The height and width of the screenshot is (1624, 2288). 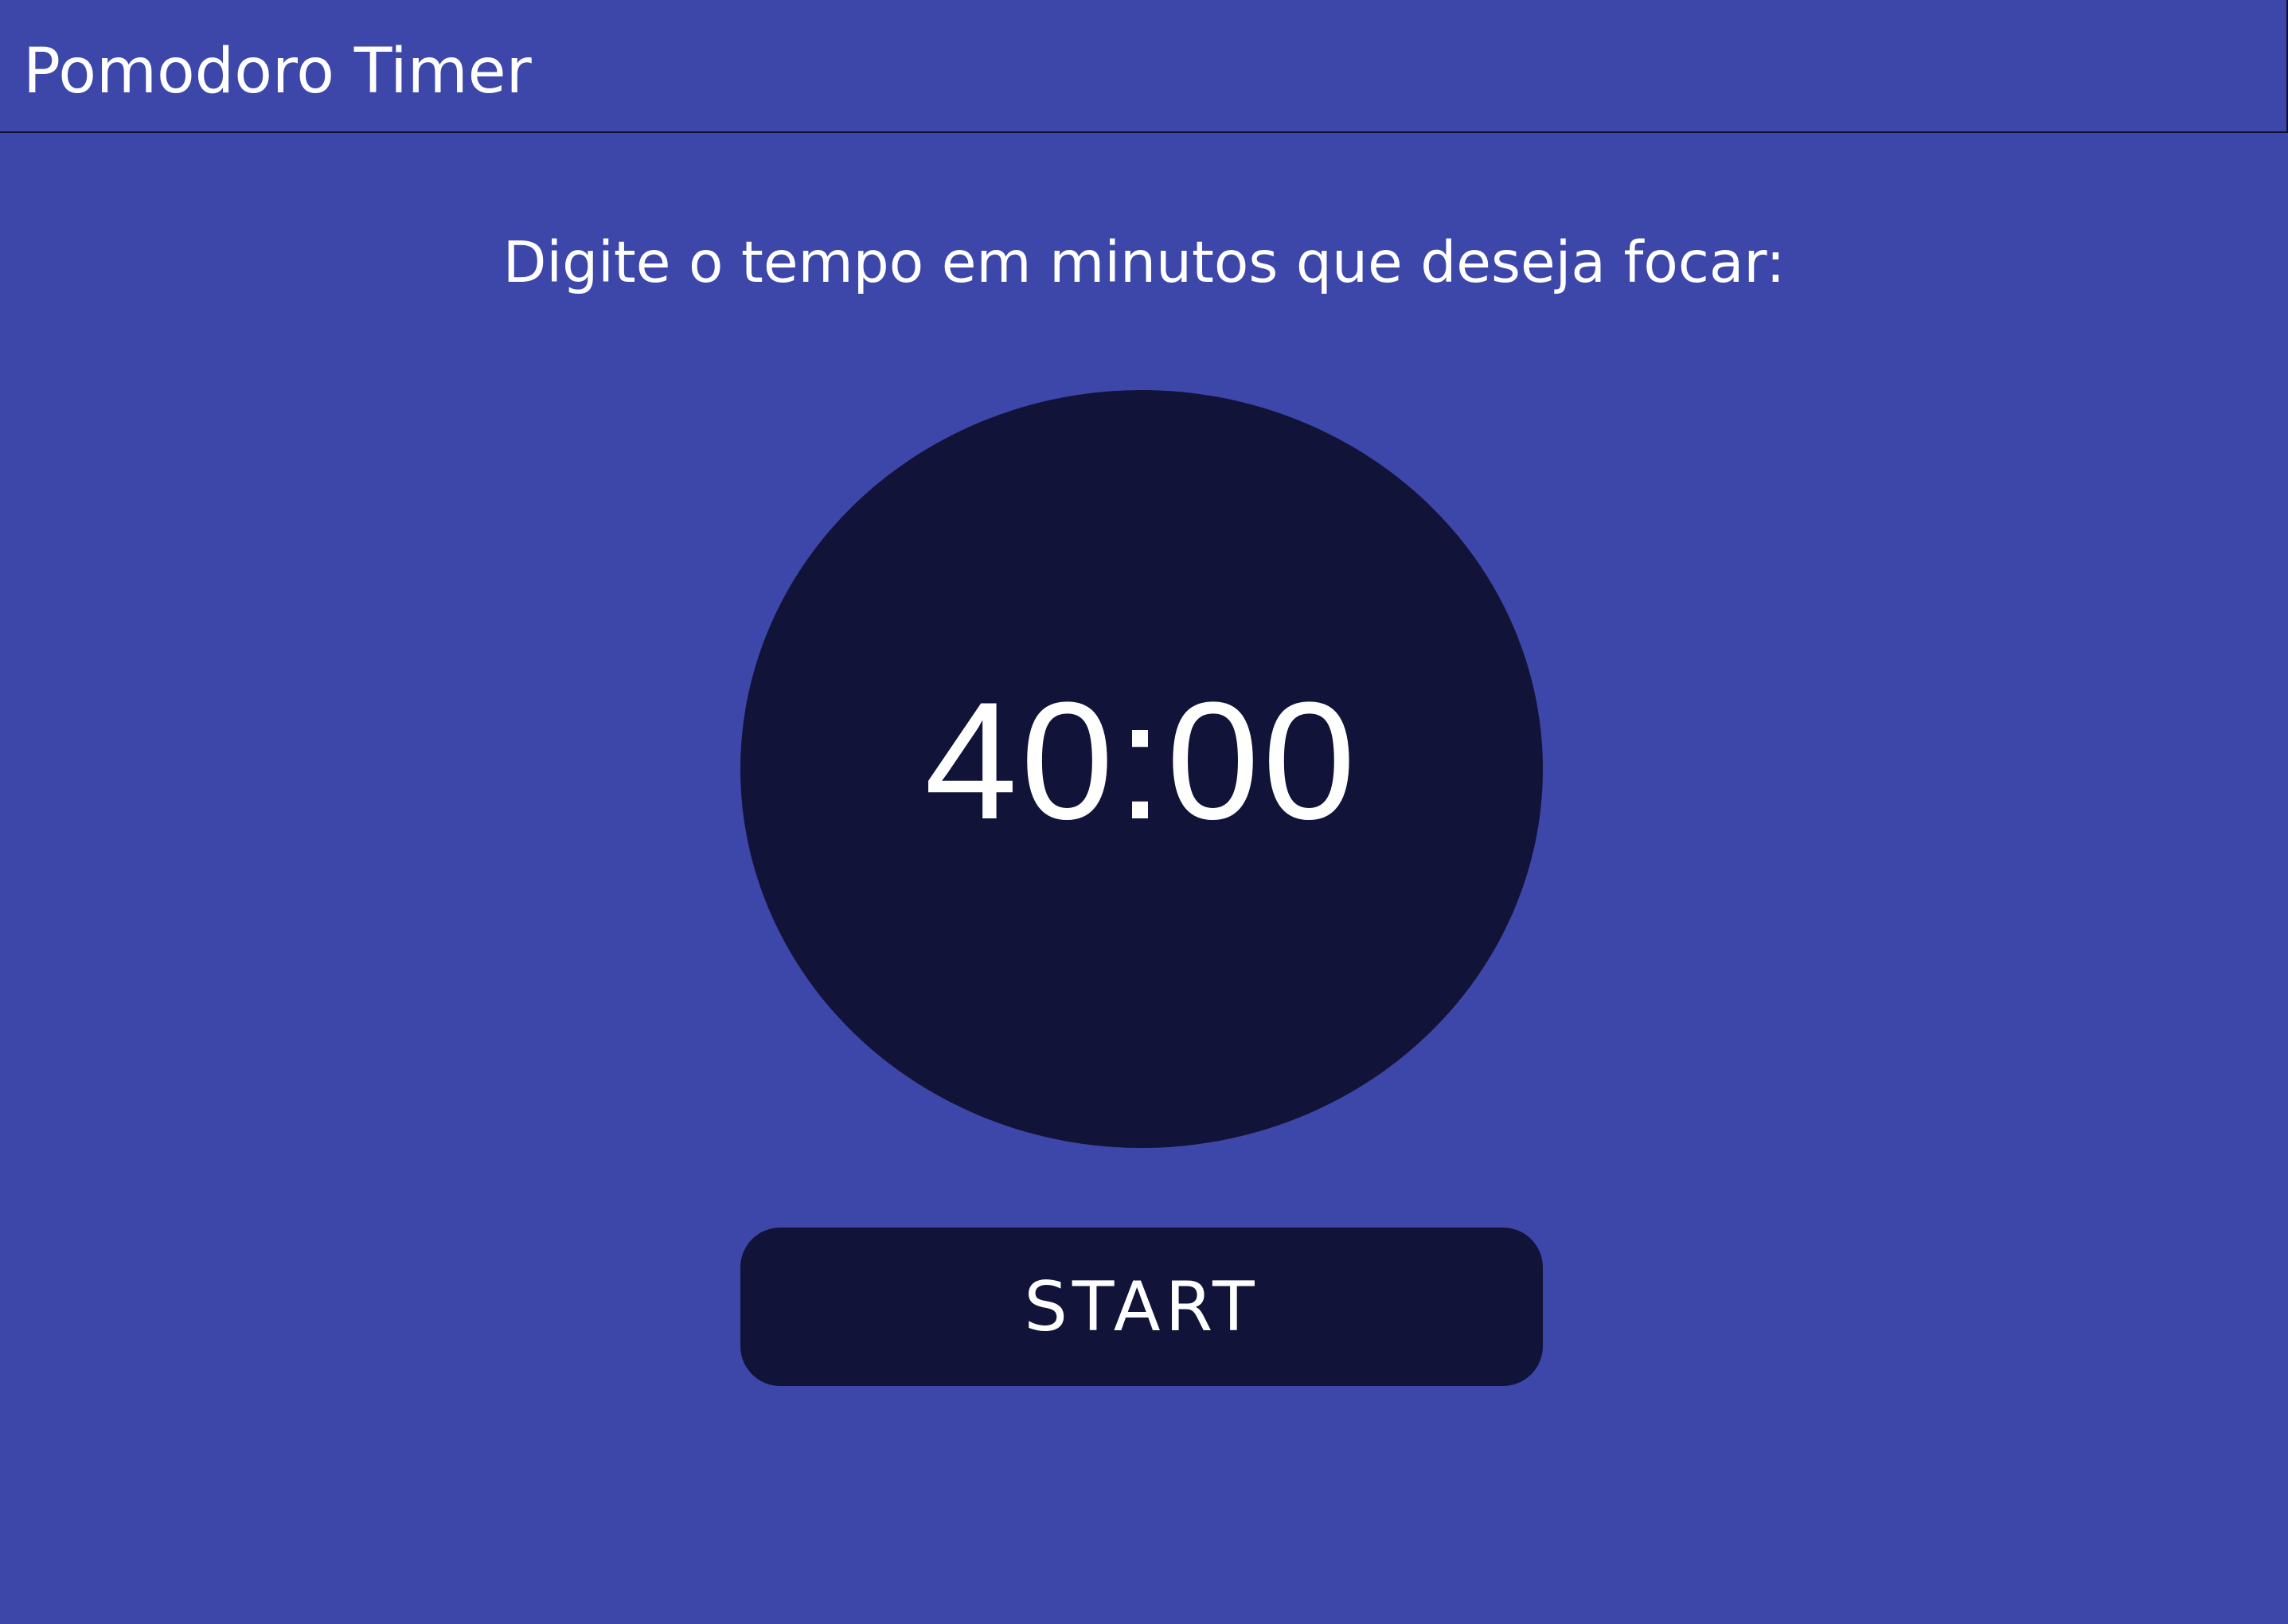 What do you see at coordinates (1141, 1307) in the screenshot?
I see `start-button: START` at bounding box center [1141, 1307].